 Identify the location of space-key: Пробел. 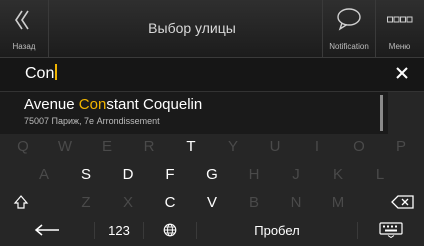
(277, 230).